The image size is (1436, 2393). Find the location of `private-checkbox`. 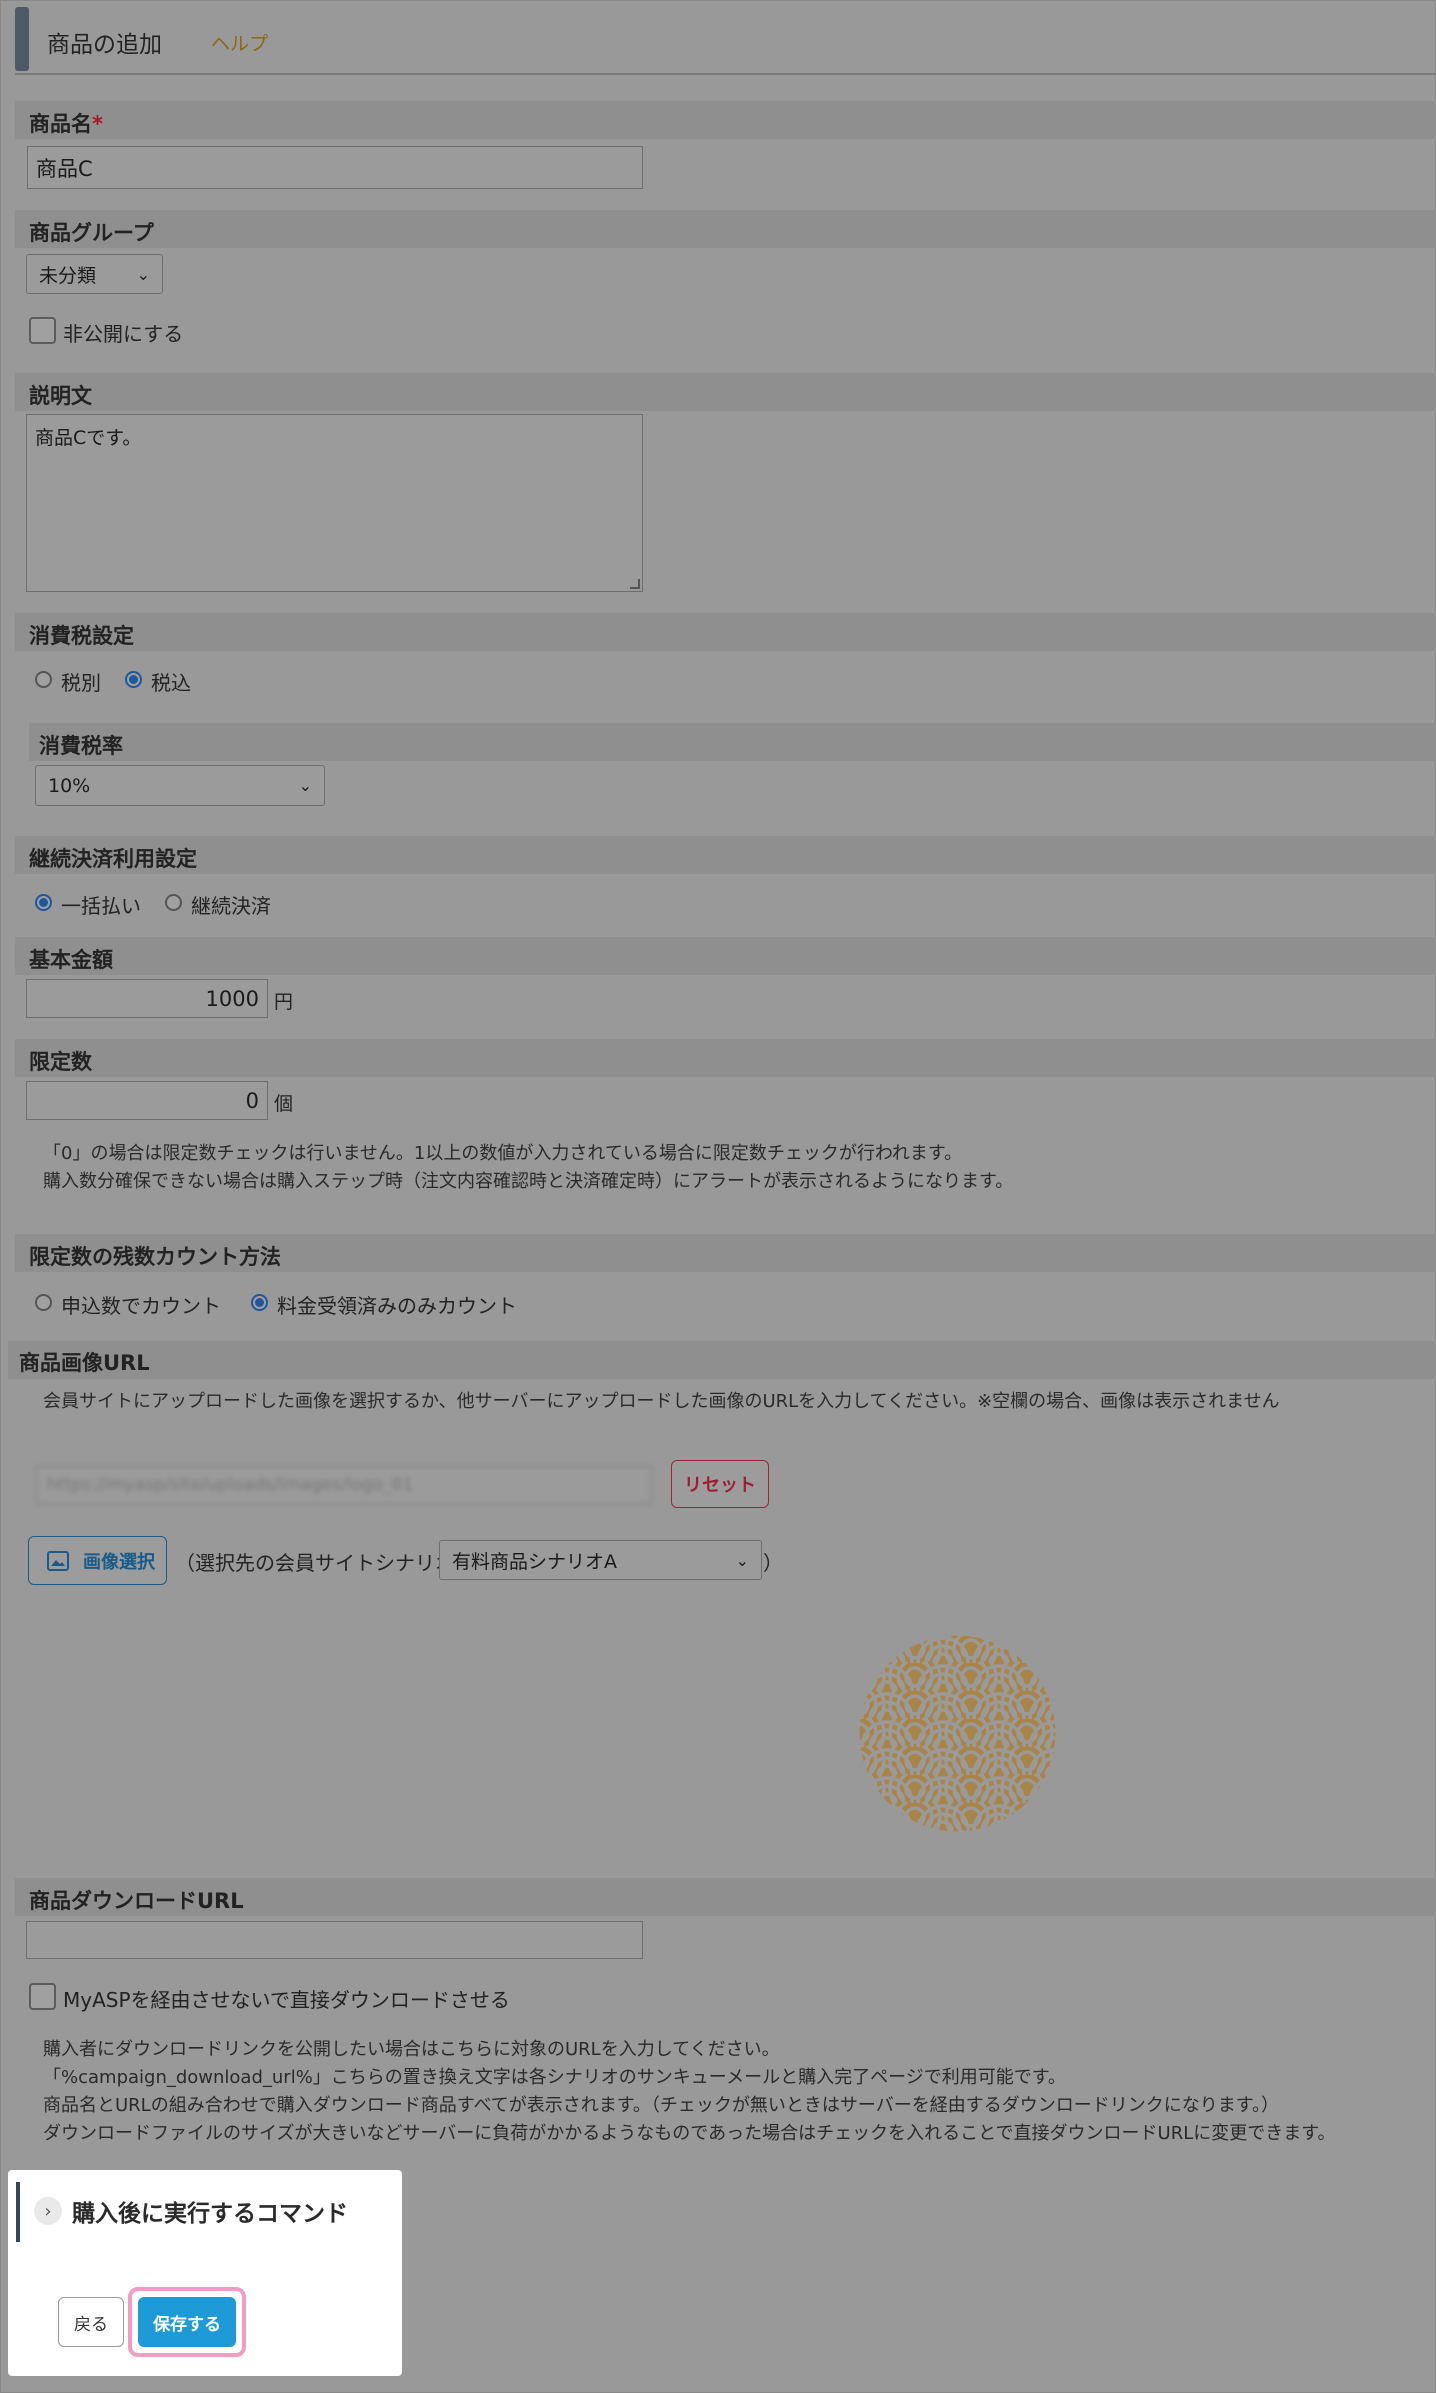

private-checkbox is located at coordinates (42, 330).